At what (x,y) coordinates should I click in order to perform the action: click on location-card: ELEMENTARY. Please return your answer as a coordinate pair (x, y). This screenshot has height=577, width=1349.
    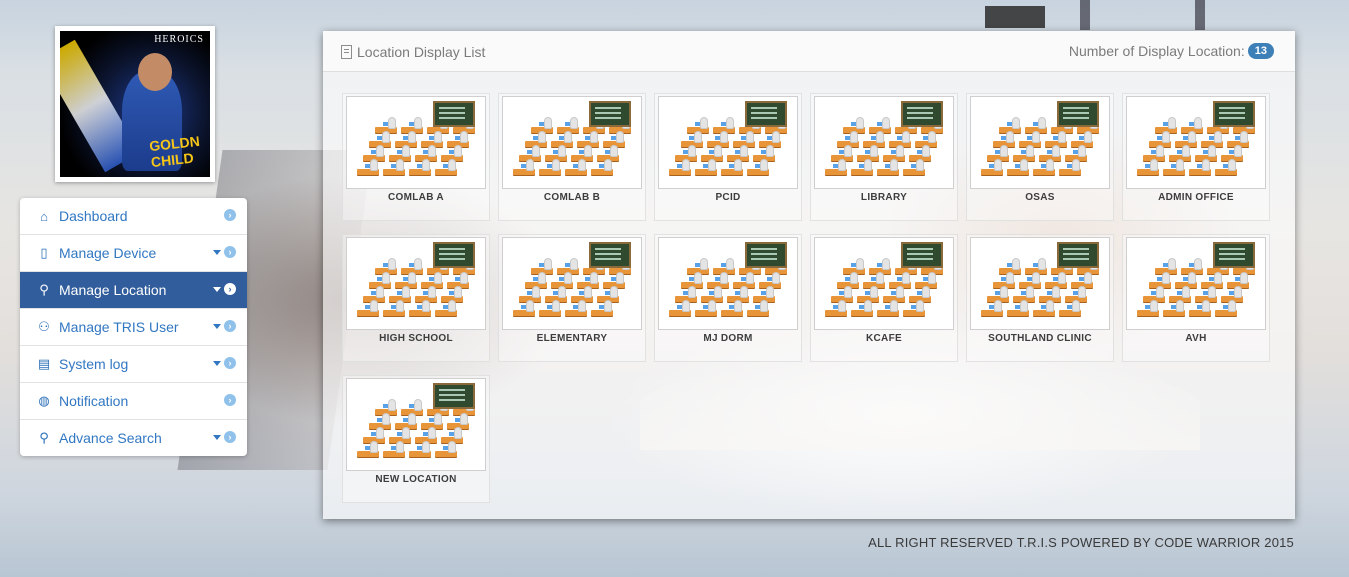
    Looking at the image, I should click on (572, 298).